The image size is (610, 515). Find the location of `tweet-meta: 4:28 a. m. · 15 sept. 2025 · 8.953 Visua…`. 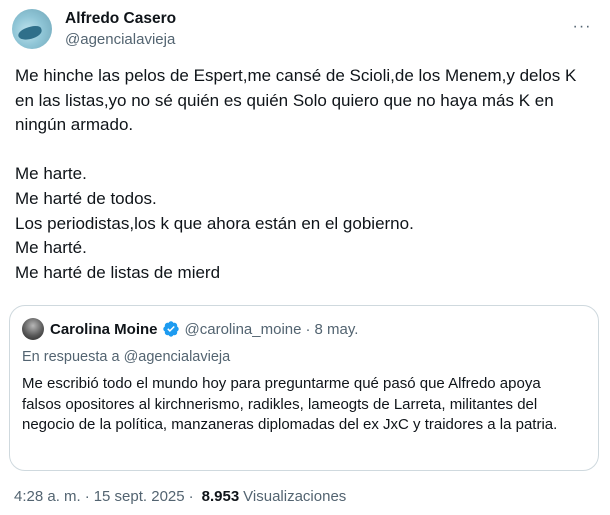

tweet-meta: 4:28 a. m. · 15 sept. 2025 · 8.953 Visua… is located at coordinates (180, 496).